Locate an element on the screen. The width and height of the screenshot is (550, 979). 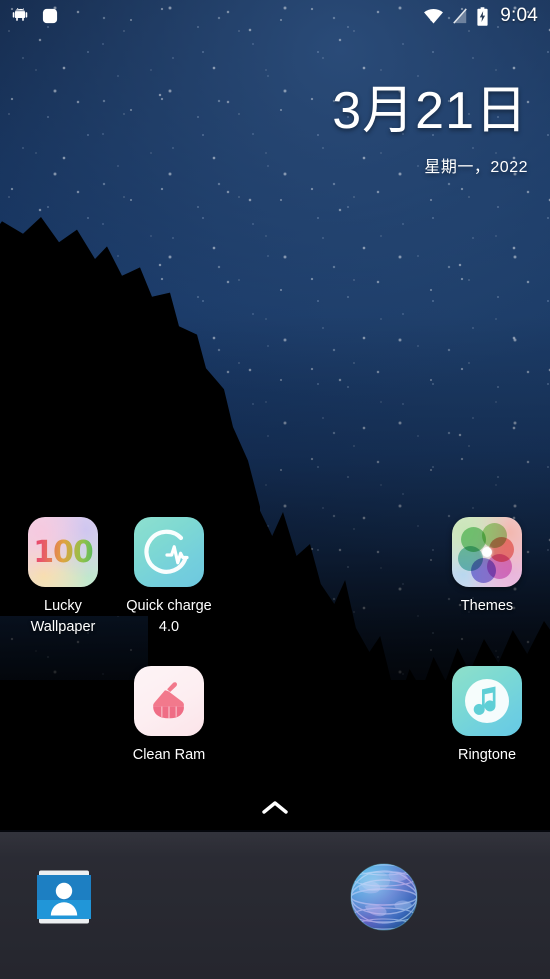
app-label-clean-ram: Clean Ram is located at coordinates (169, 755).